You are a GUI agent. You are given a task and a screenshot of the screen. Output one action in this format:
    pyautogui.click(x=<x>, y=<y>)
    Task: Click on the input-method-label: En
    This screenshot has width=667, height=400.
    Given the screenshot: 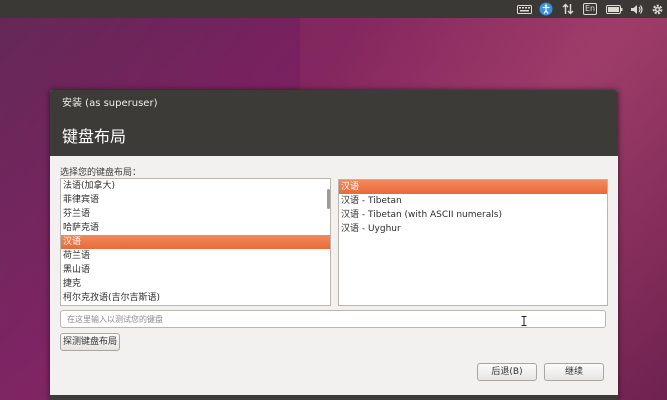 What is the action you would take?
    pyautogui.click(x=590, y=9)
    